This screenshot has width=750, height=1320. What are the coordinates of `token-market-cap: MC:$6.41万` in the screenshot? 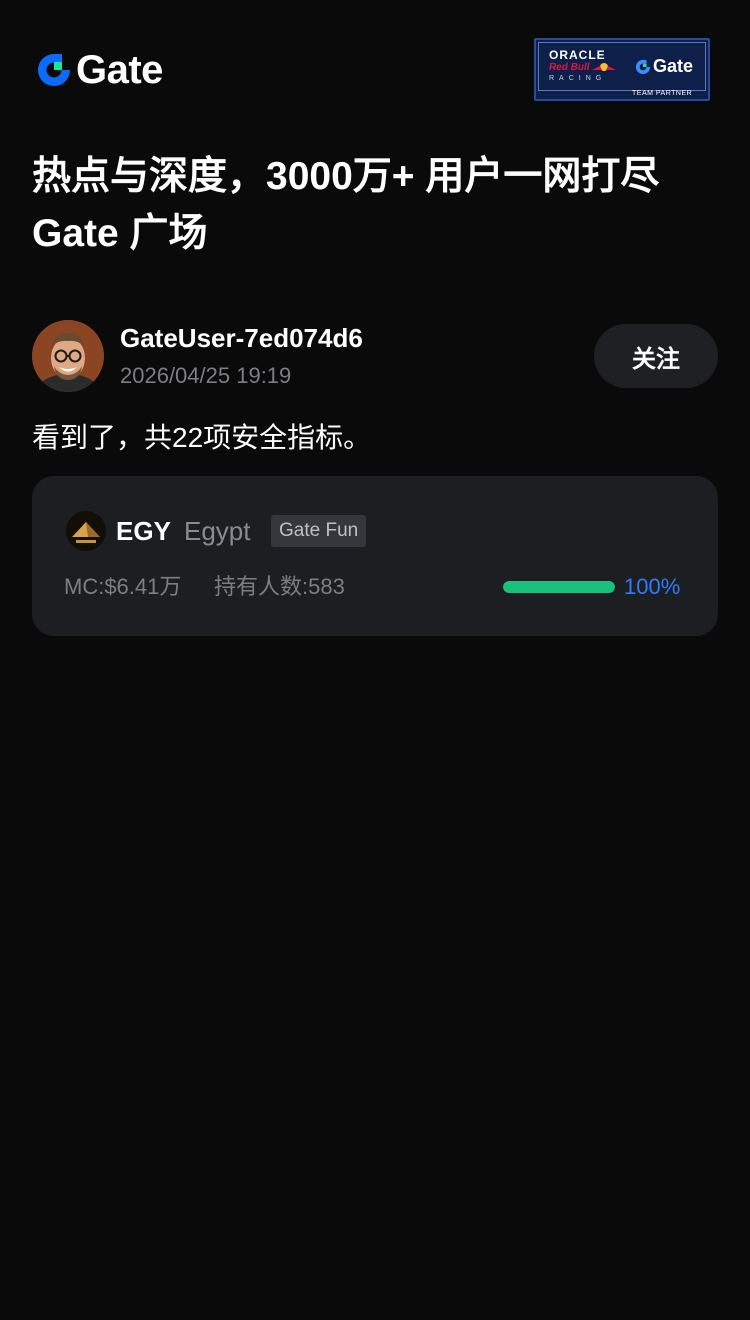 It's located at (123, 586).